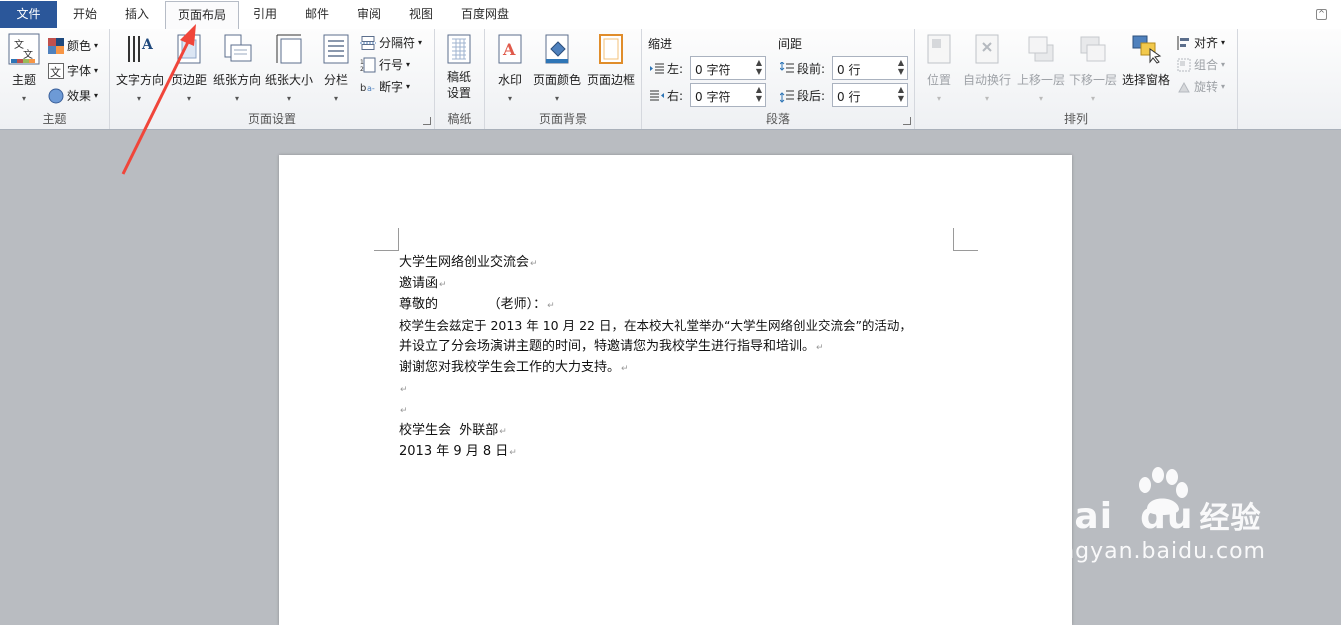 Image resolution: width=1341 pixels, height=625 pixels. I want to click on position-button: 位置 ▾, so click(939, 68).